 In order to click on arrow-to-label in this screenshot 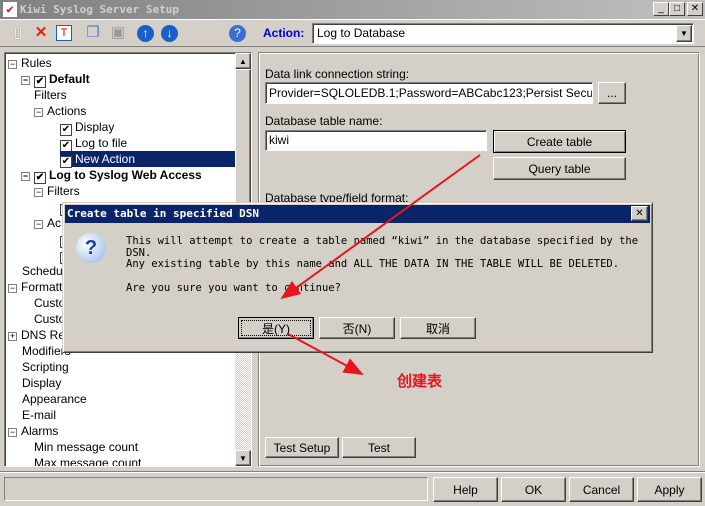, I will do `click(325, 354)`.